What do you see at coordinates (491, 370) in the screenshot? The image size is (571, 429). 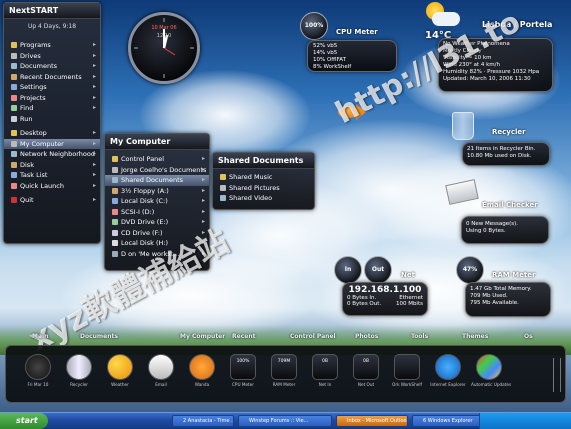 I see `dock-item: Automatic Updates` at bounding box center [491, 370].